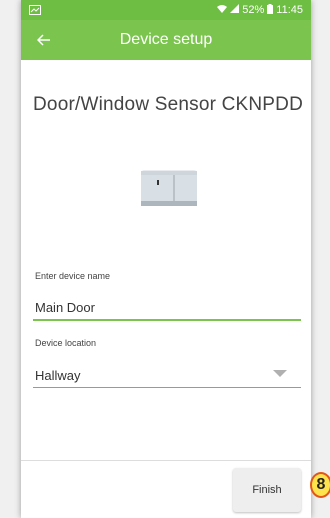  I want to click on device-location-label: Device location, so click(66, 343).